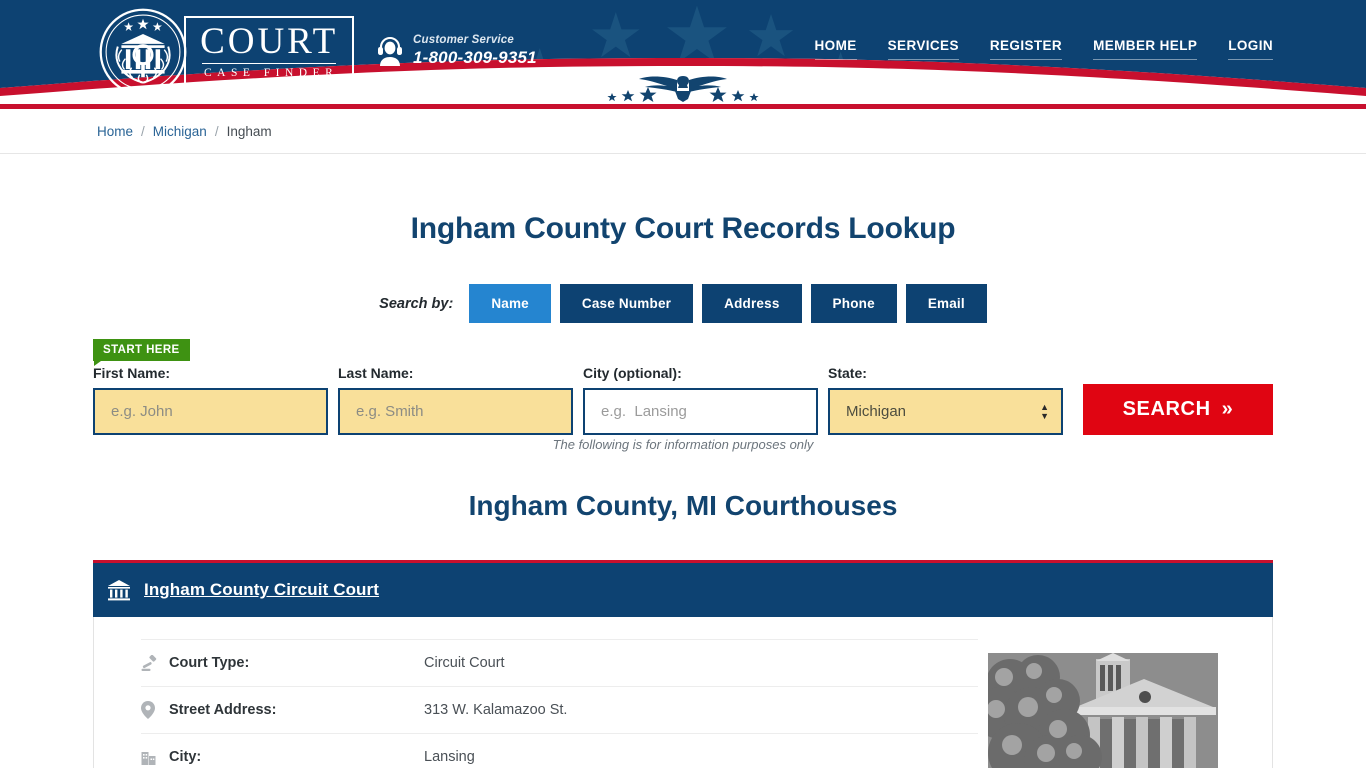  I want to click on courthouse-photo-wrapper, so click(1103, 710).